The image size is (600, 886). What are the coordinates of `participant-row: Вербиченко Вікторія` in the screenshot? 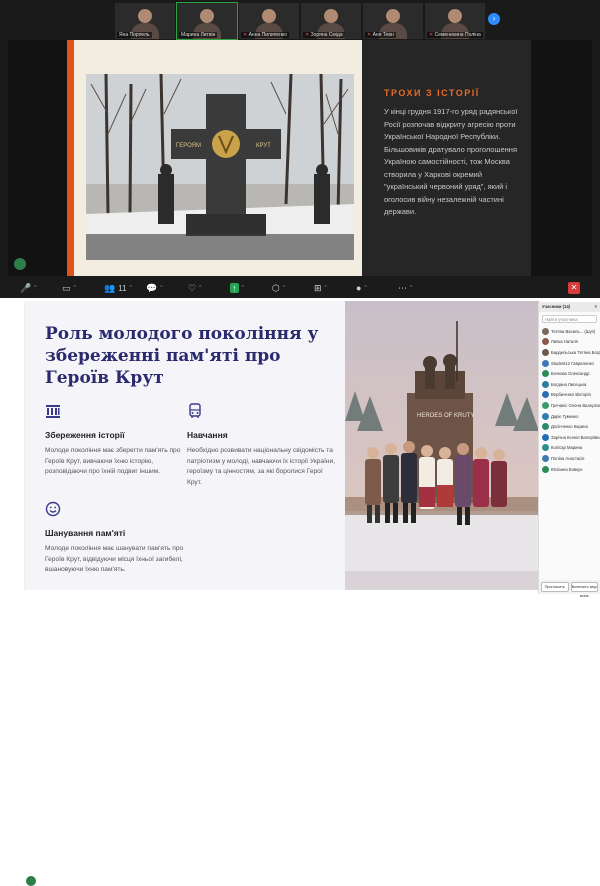 It's located at (569, 395).